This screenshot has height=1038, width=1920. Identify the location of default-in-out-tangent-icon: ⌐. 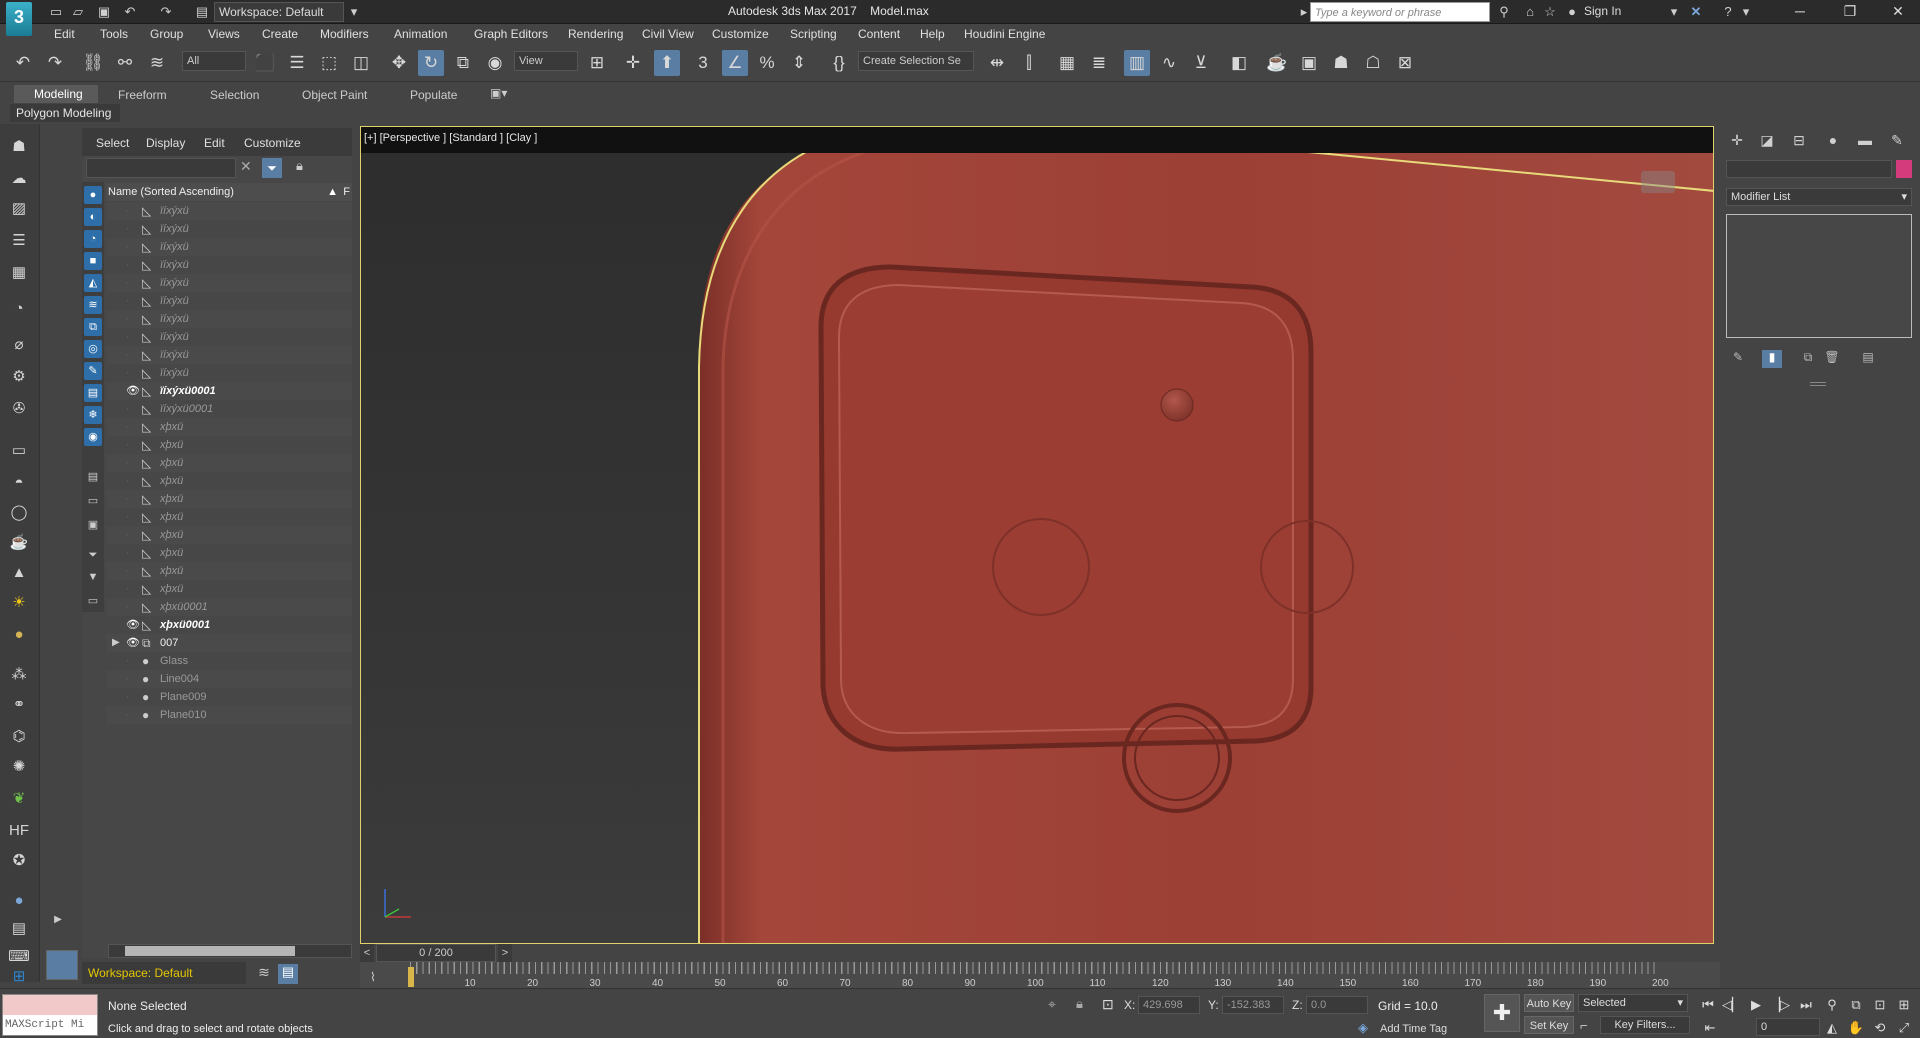
(1584, 1025).